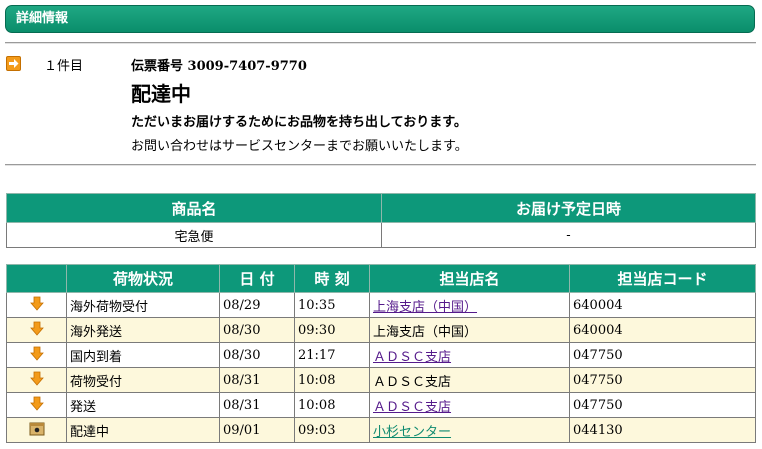 The height and width of the screenshot is (449, 762). I want to click on status-cell: 海外発送, so click(143, 330).